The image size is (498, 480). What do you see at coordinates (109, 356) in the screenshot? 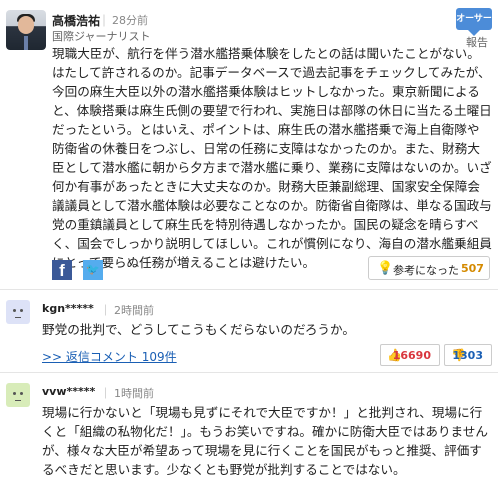
I see `reply-count-link: >> 返信コメント 109件` at bounding box center [109, 356].